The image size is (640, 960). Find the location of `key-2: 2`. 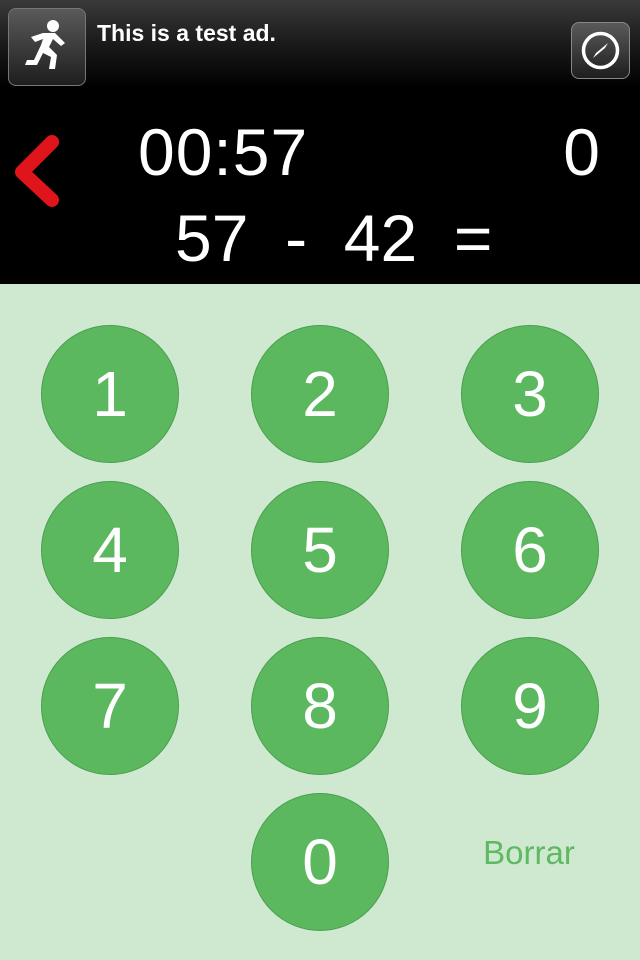

key-2: 2 is located at coordinates (320, 394).